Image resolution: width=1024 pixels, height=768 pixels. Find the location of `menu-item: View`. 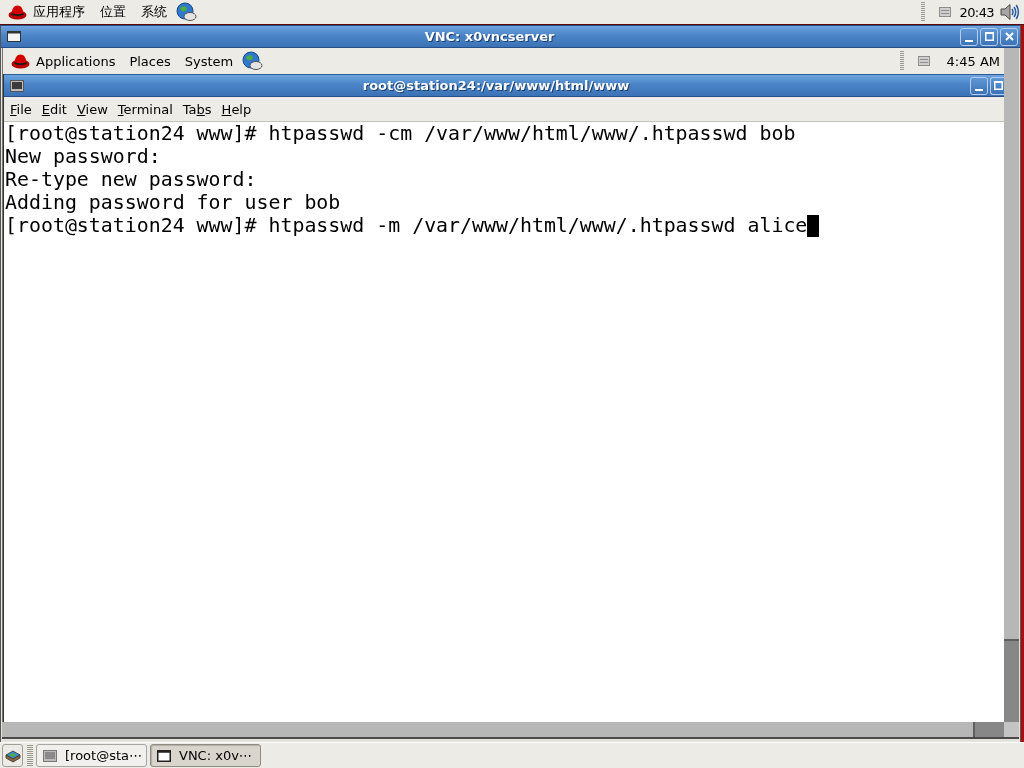

menu-item: View is located at coordinates (92, 109).